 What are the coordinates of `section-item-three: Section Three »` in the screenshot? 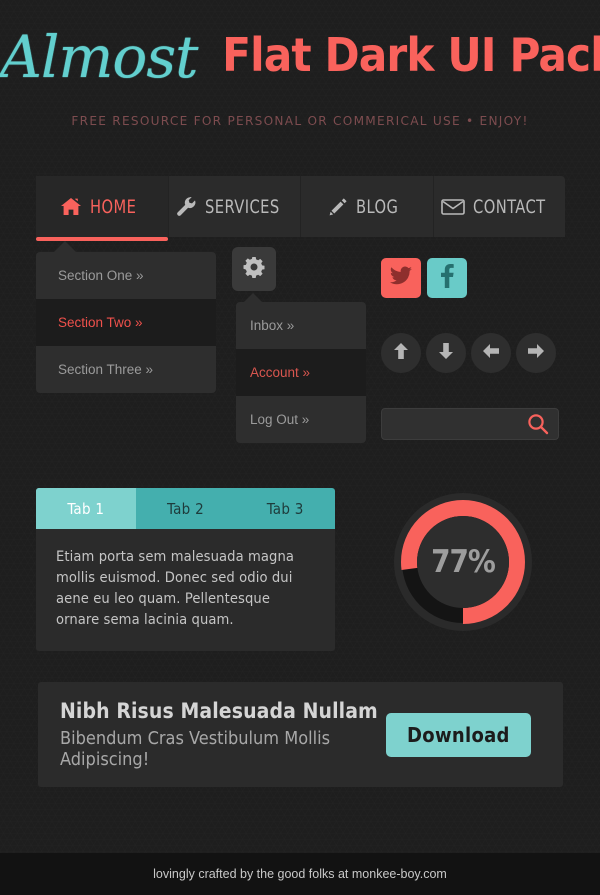 It's located at (126, 369).